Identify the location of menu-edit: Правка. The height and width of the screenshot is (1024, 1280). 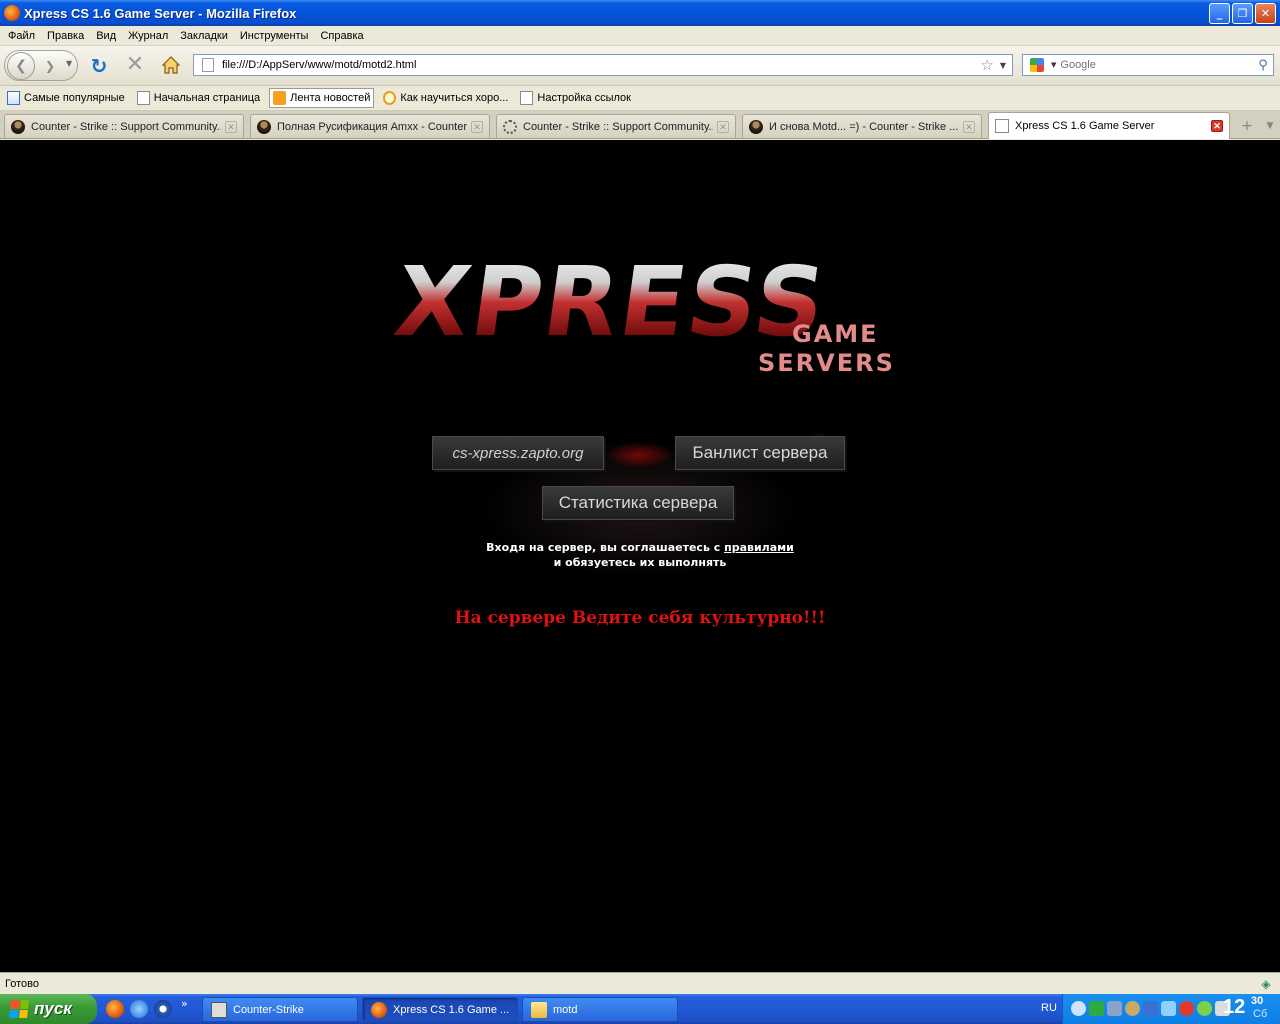
(65, 36).